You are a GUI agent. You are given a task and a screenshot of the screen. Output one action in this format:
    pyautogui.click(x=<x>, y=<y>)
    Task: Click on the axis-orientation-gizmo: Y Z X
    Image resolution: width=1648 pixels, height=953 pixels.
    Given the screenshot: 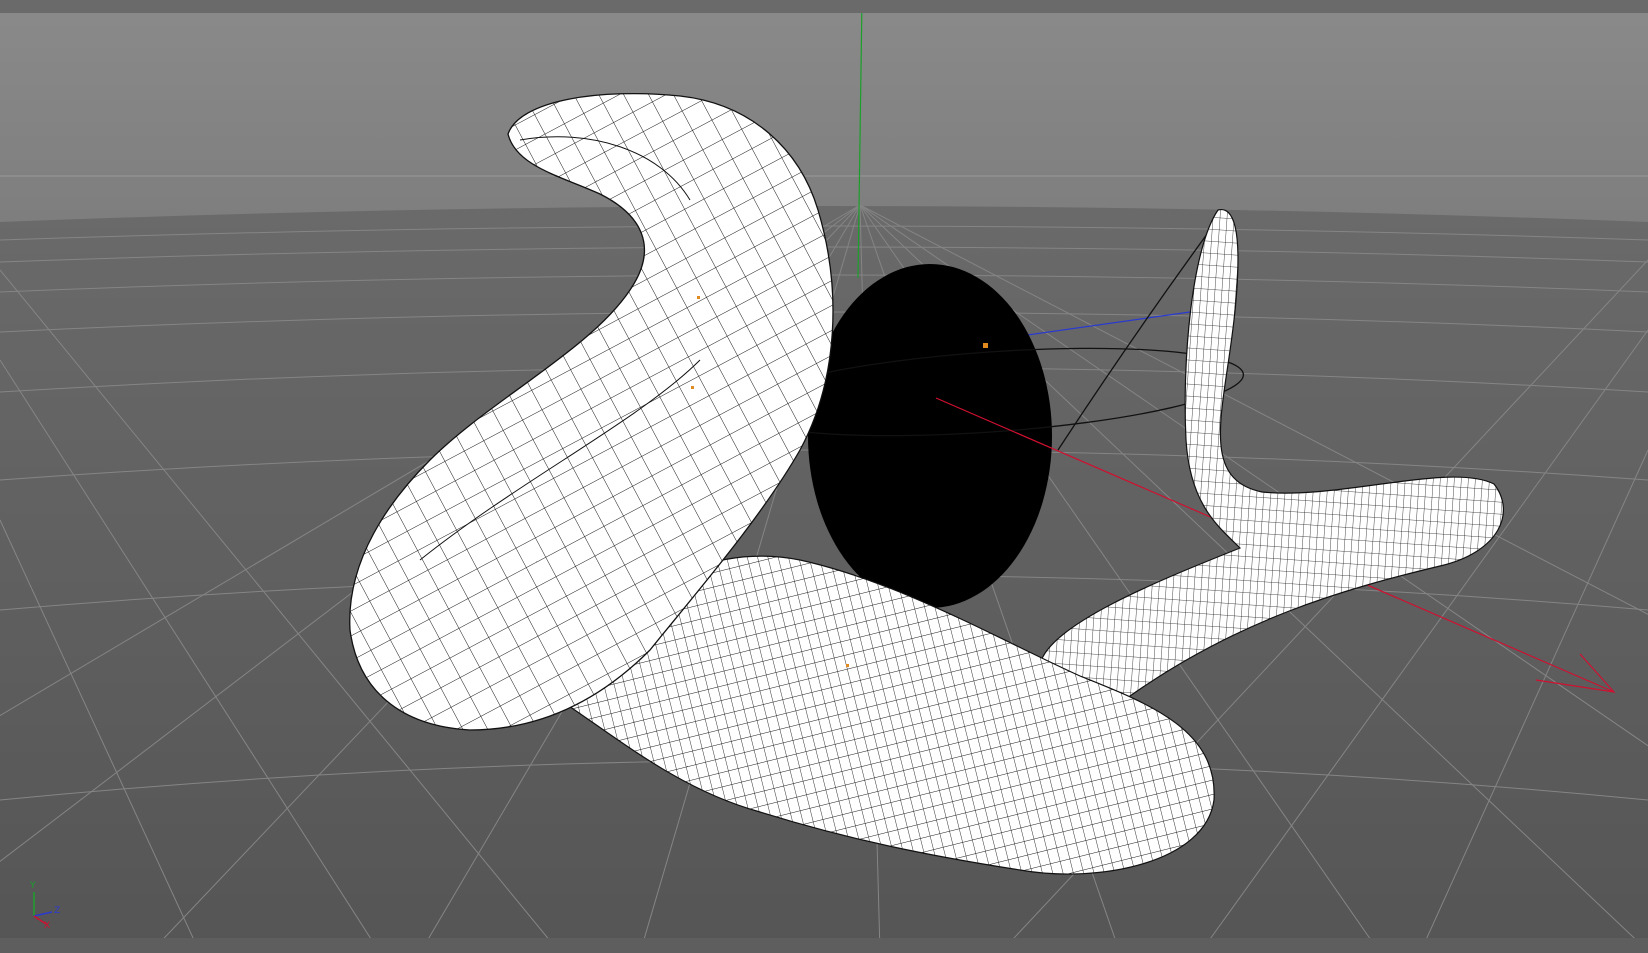 What is the action you would take?
    pyautogui.click(x=46, y=905)
    